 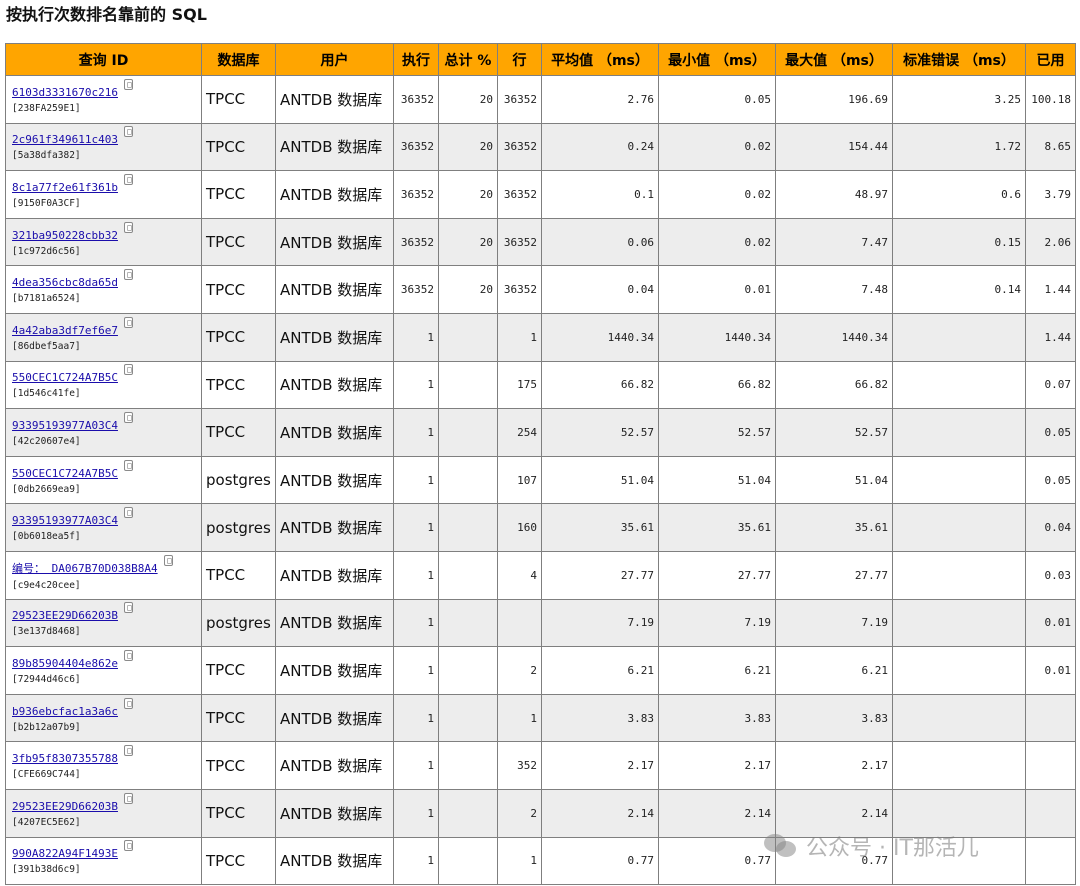 What do you see at coordinates (46, 585) in the screenshot?
I see `query-sub-id: [c9e4c20cee]` at bounding box center [46, 585].